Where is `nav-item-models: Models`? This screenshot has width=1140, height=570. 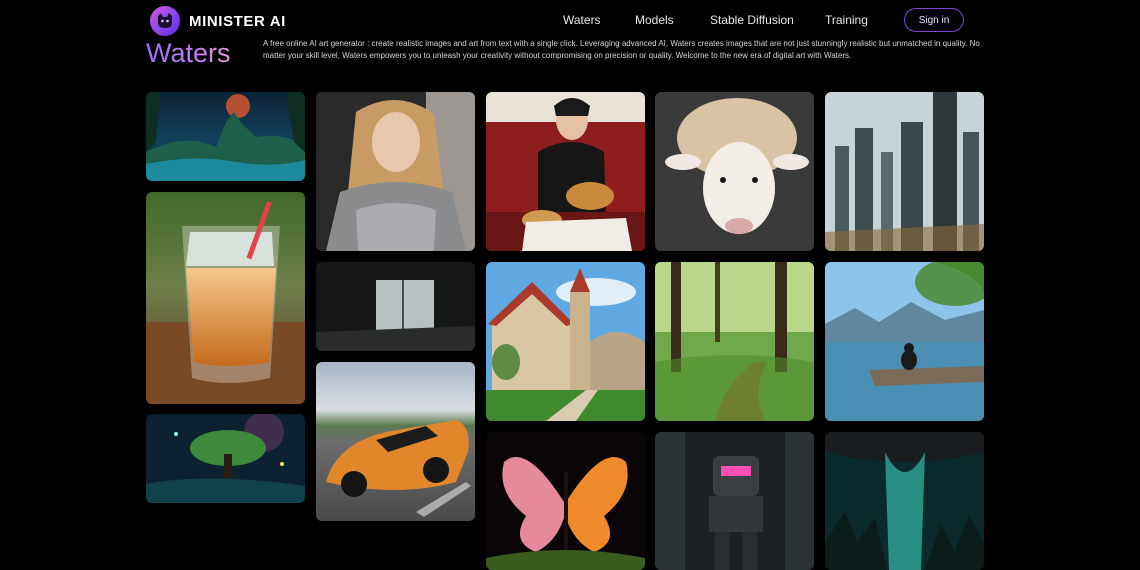
nav-item-models: Models is located at coordinates (654, 20).